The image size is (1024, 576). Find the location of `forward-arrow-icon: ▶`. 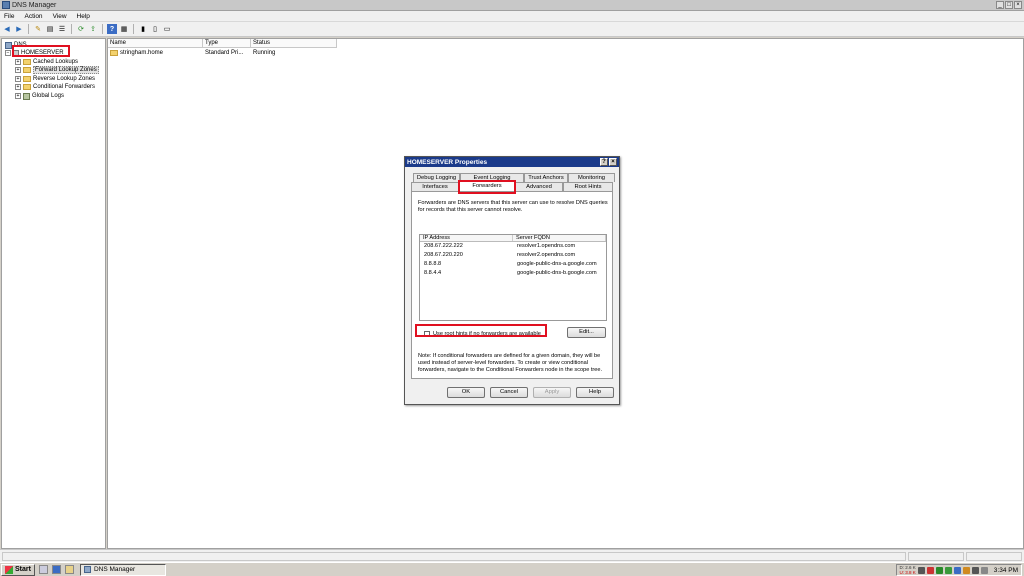

forward-arrow-icon: ▶ is located at coordinates (19, 29).